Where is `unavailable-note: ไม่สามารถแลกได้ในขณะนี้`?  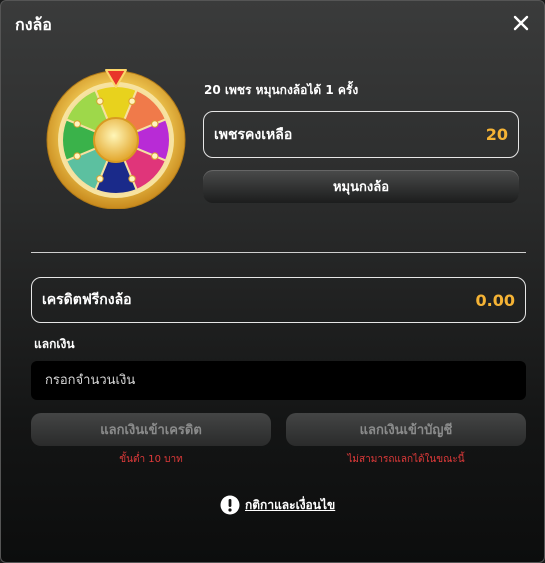 unavailable-note: ไม่สามารถแลกได้ในขณะนี้ is located at coordinates (406, 459).